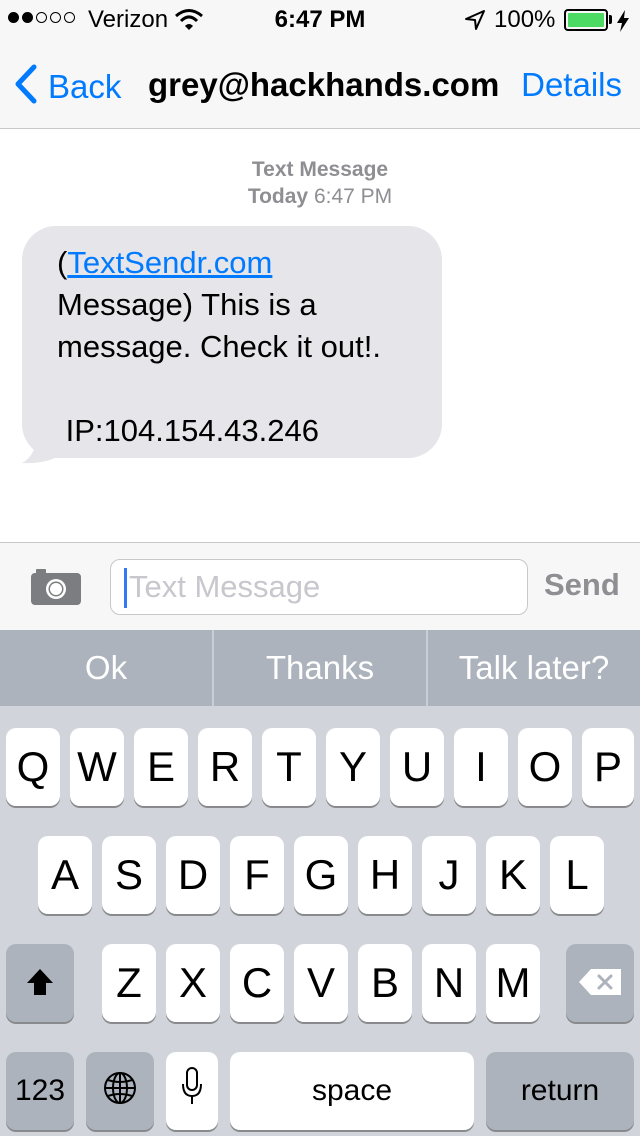 Image resolution: width=640 pixels, height=1136 pixels. Describe the element at coordinates (193, 983) in the screenshot. I see `key-x: X` at that location.